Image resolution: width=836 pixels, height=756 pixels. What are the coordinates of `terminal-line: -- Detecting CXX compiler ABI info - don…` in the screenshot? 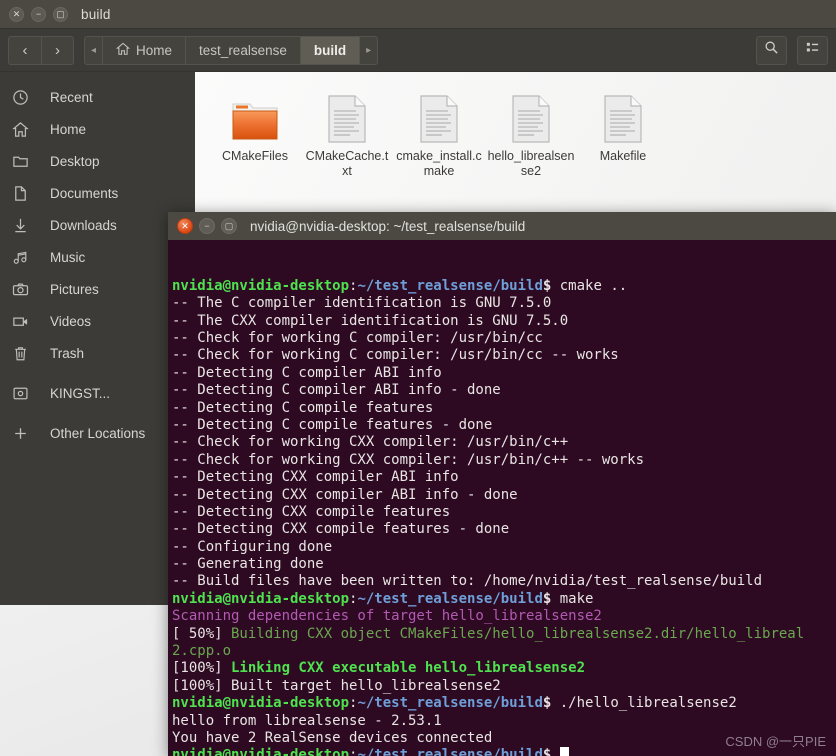 It's located at (345, 494).